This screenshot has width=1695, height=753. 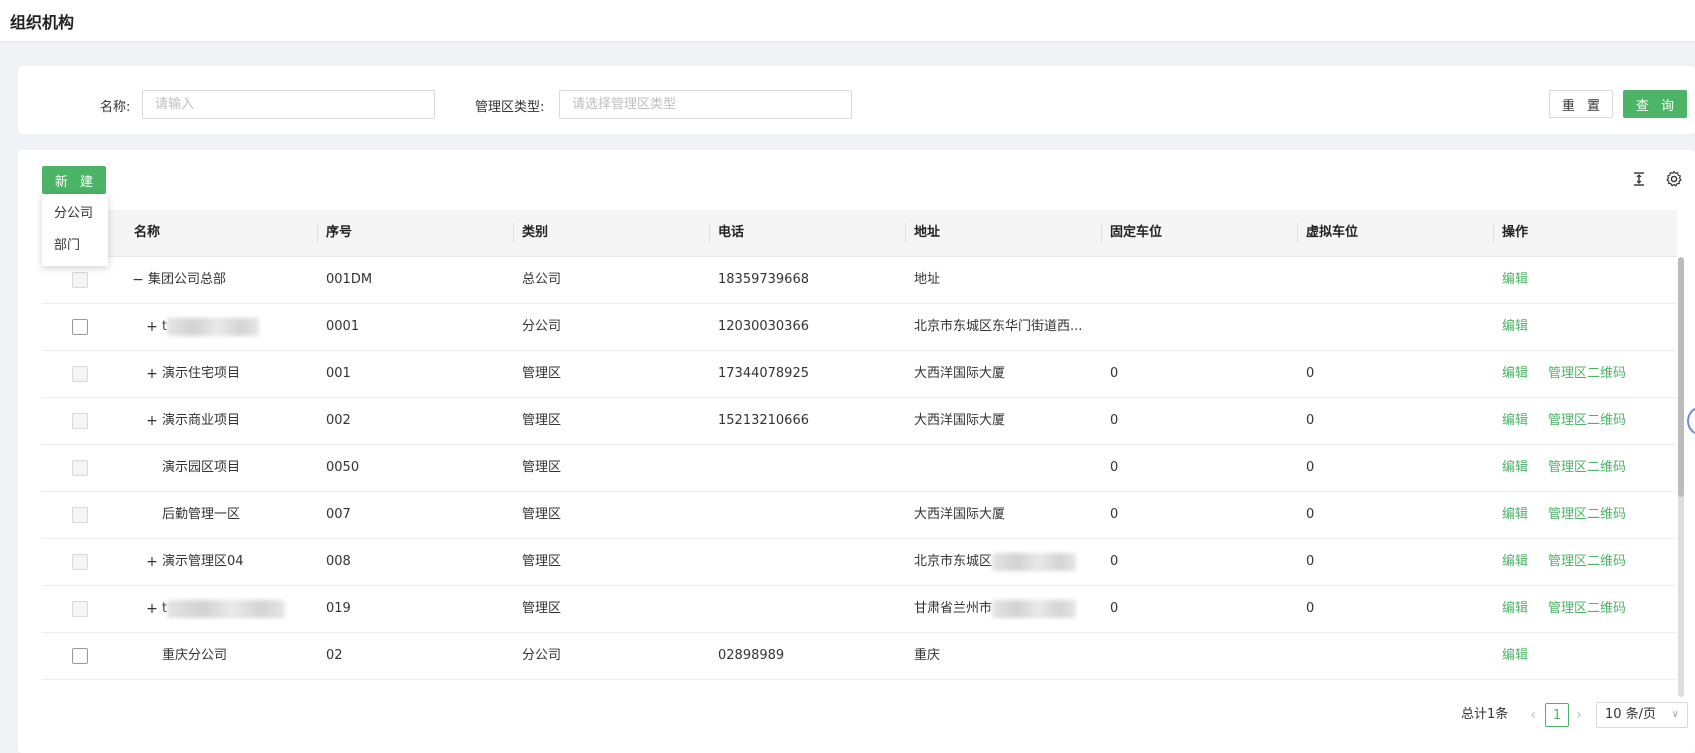 I want to click on table-row: 演示园区项目 0050 管理区 0 0 编辑 管理区二维码, so click(x=859, y=468).